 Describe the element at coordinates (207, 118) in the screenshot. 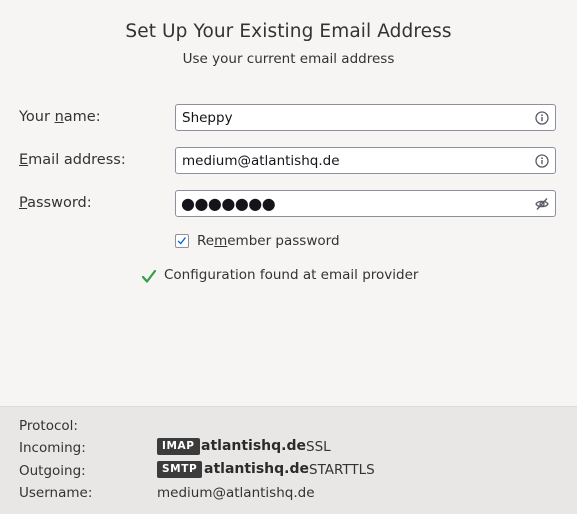

I see `name-value: Sheppy` at that location.